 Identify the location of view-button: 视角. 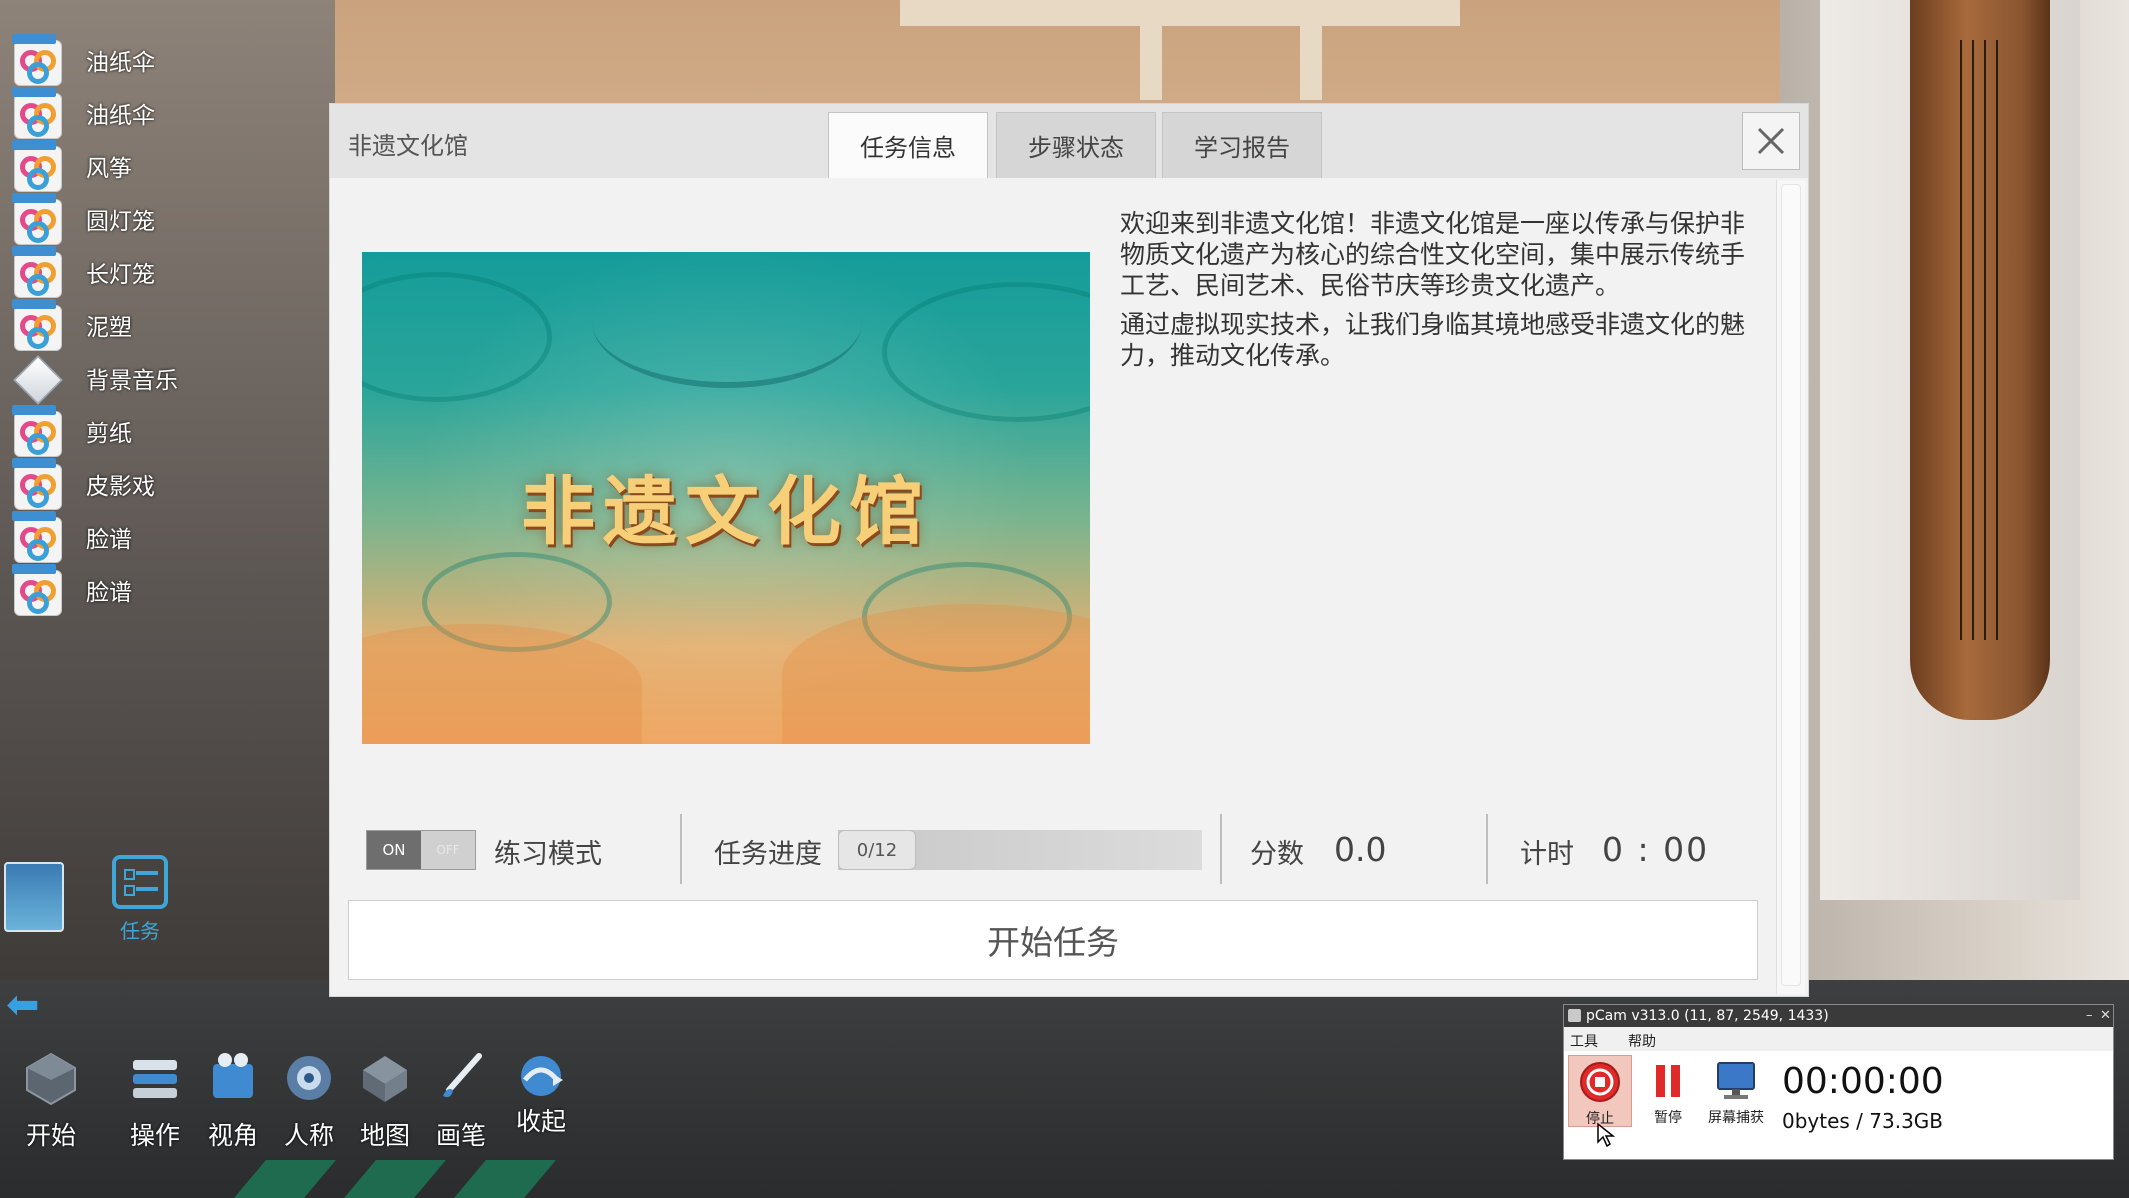
(233, 1101).